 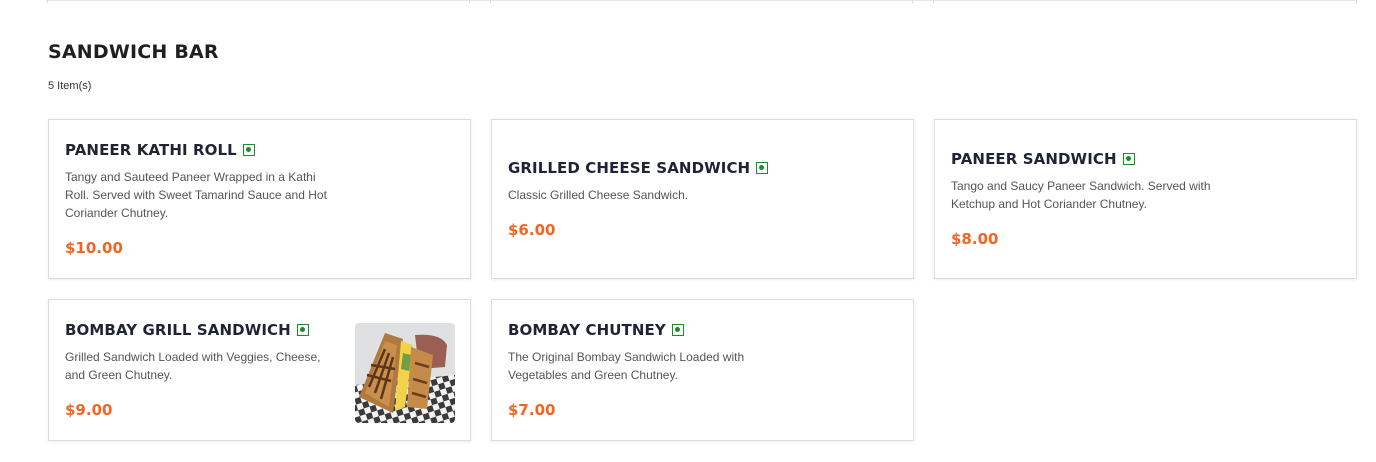 I want to click on item-price: $10.00, so click(x=94, y=248).